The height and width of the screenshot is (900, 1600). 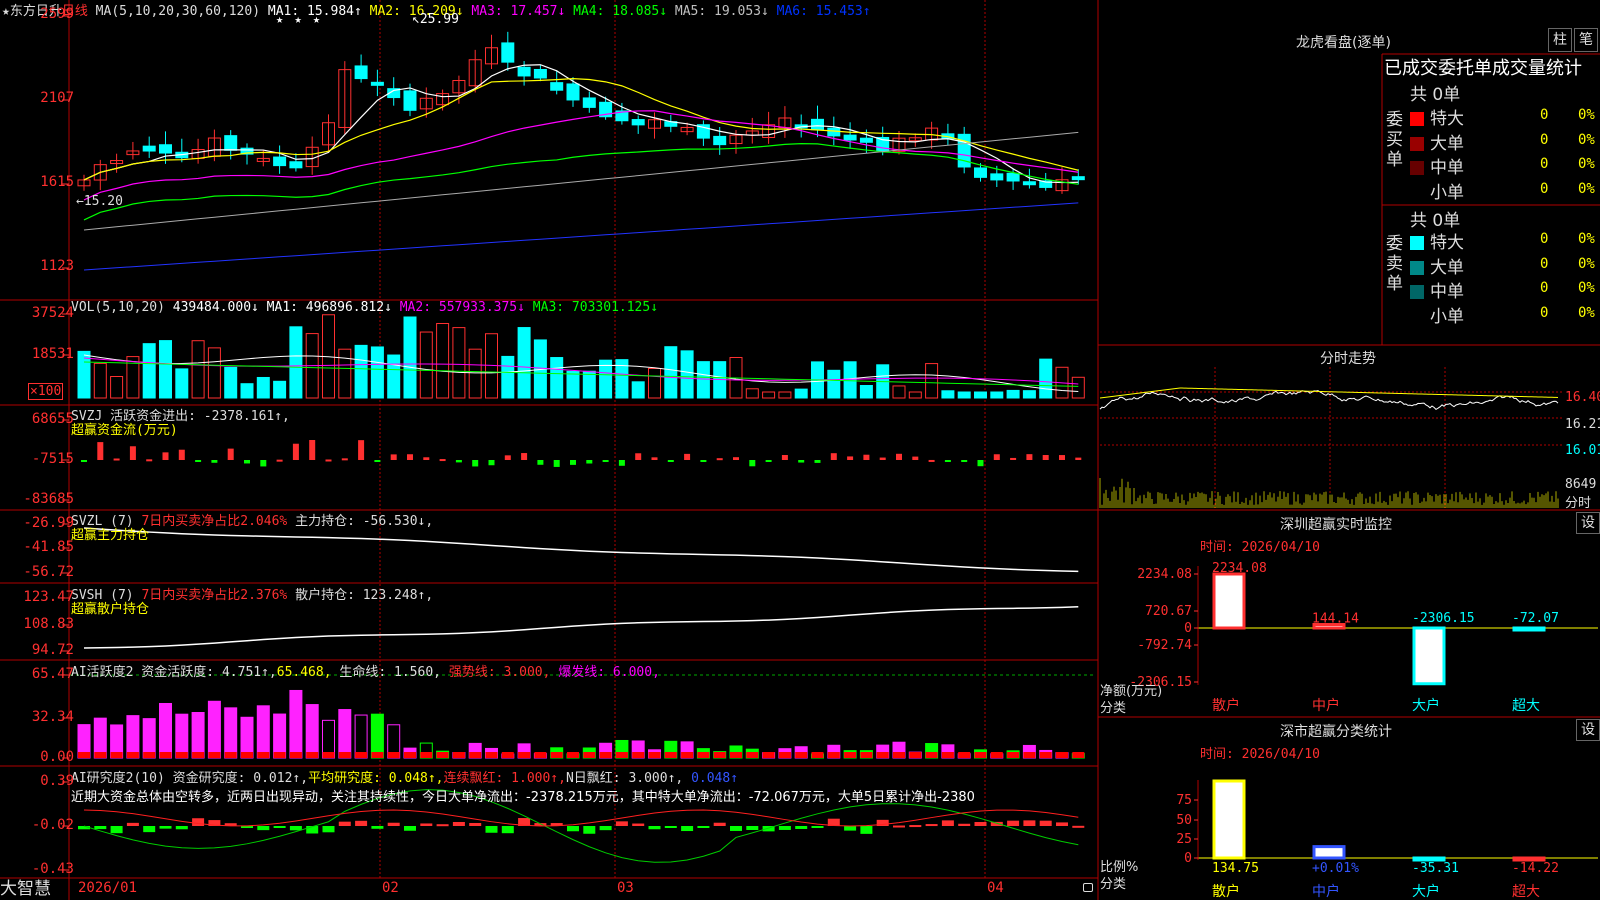 What do you see at coordinates (48, 499) in the screenshot?
I see `svzj-y-tick: -83685` at bounding box center [48, 499].